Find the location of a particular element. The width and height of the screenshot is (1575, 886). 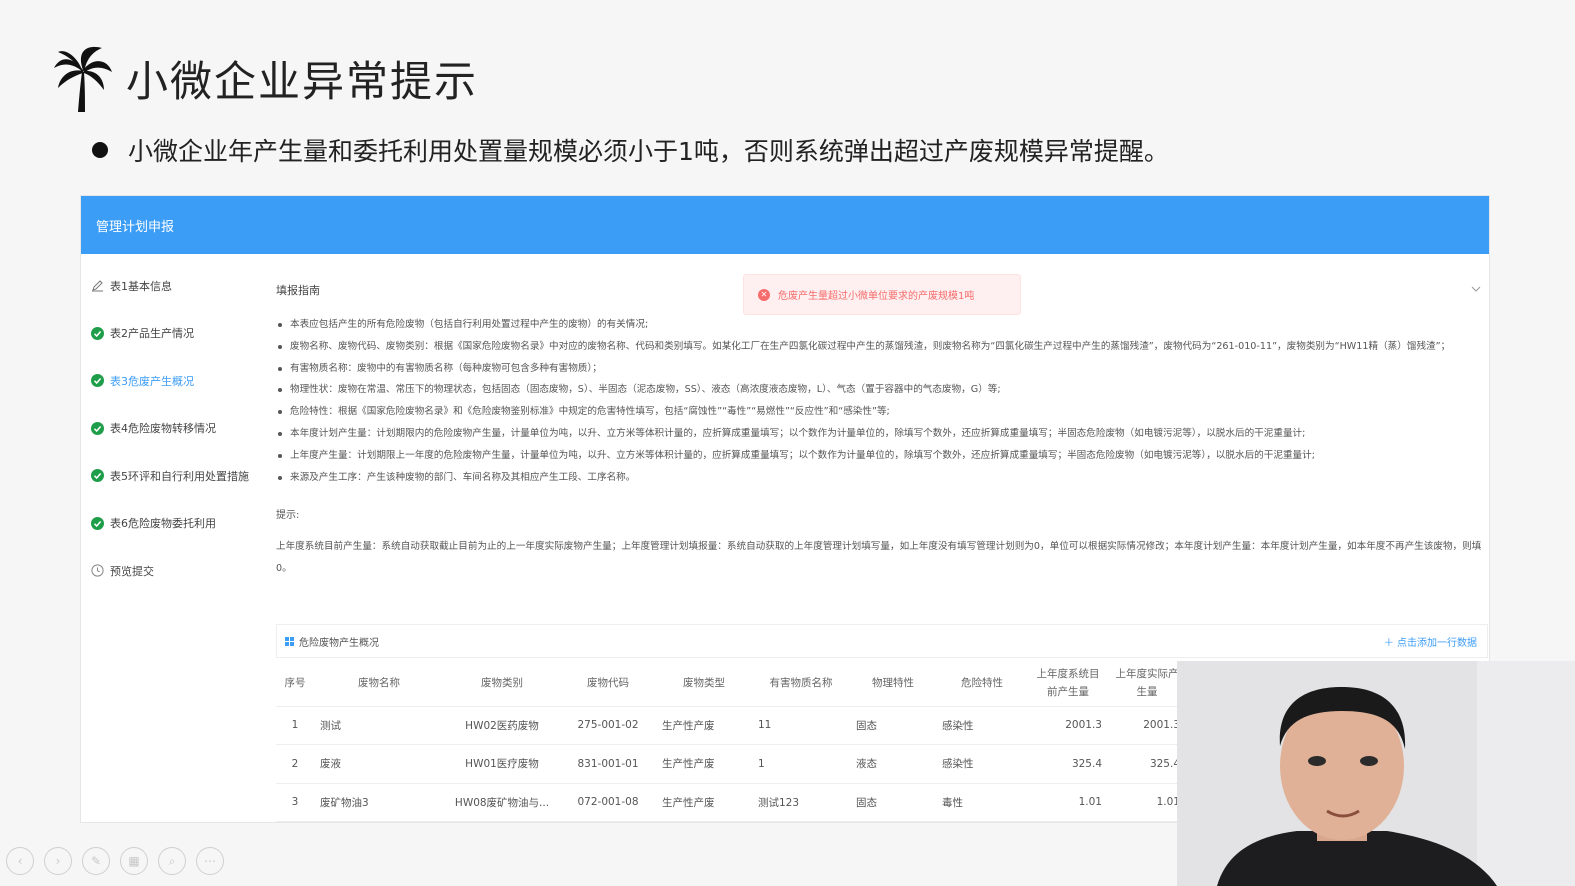

guide-item: 来源及产生工序：产生该种废物的部门、车间名称及其相应产生工段、工序名称。 is located at coordinates (881, 478).